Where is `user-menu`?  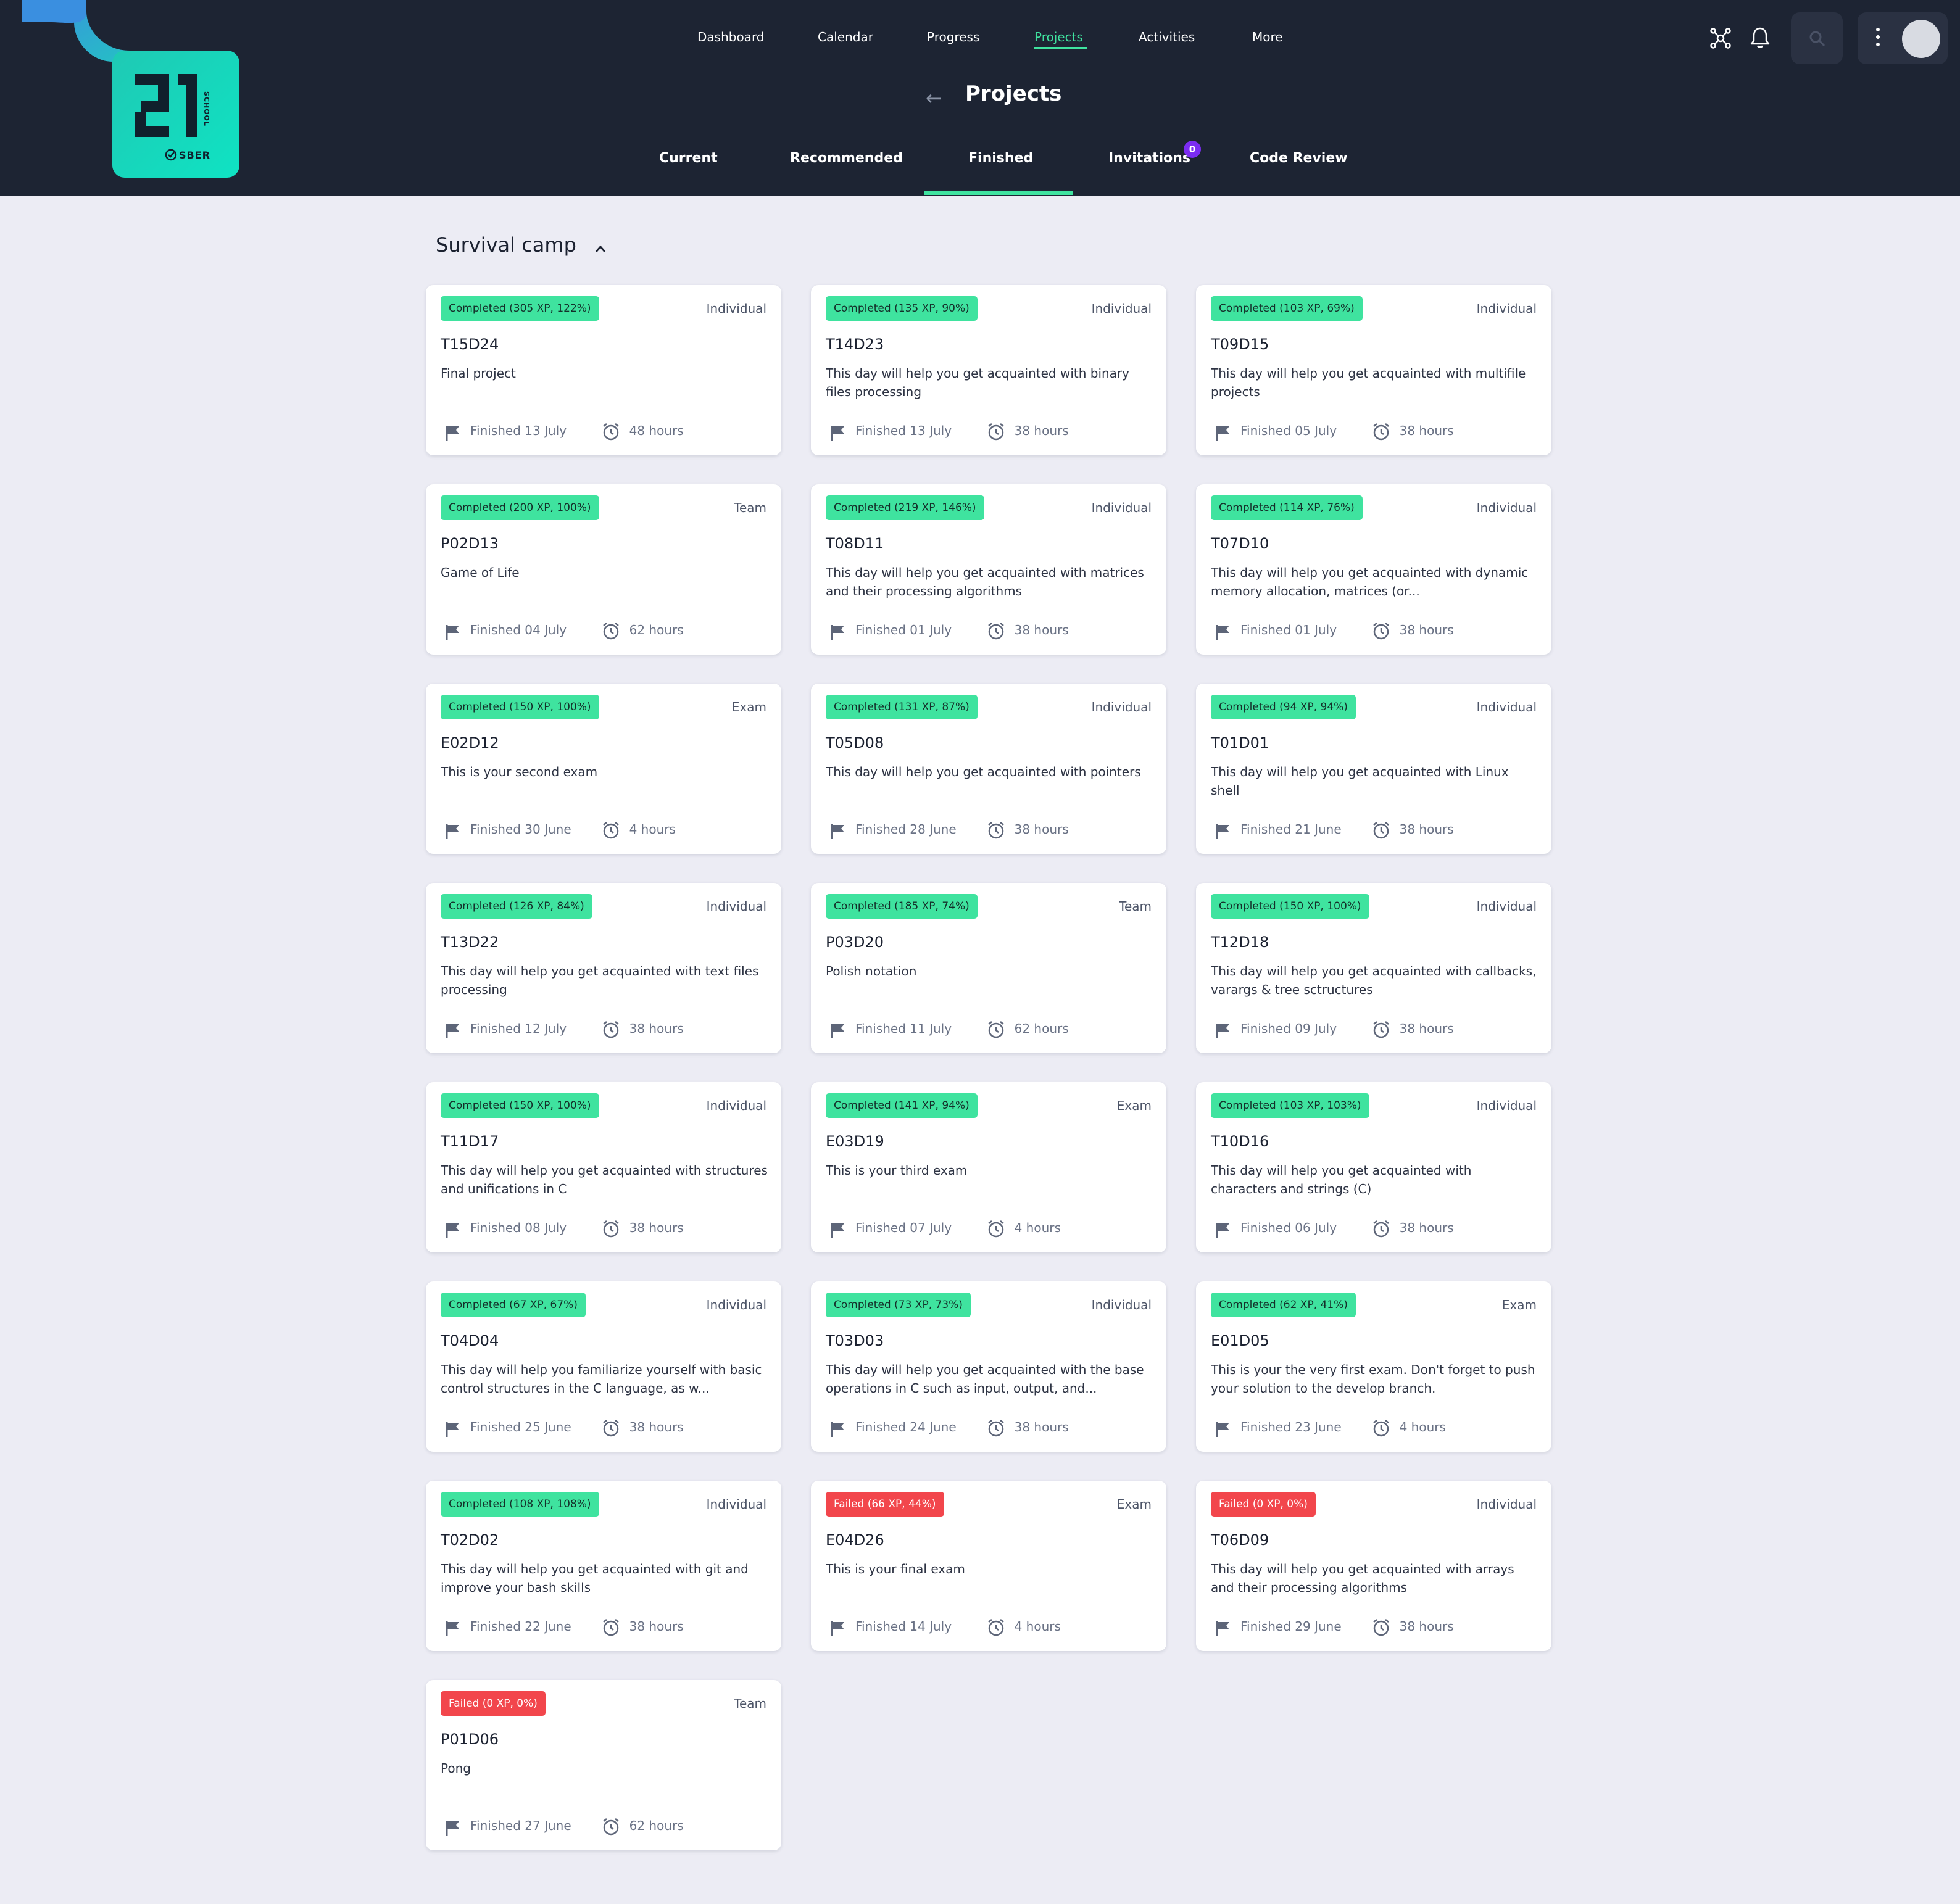 user-menu is located at coordinates (1903, 38).